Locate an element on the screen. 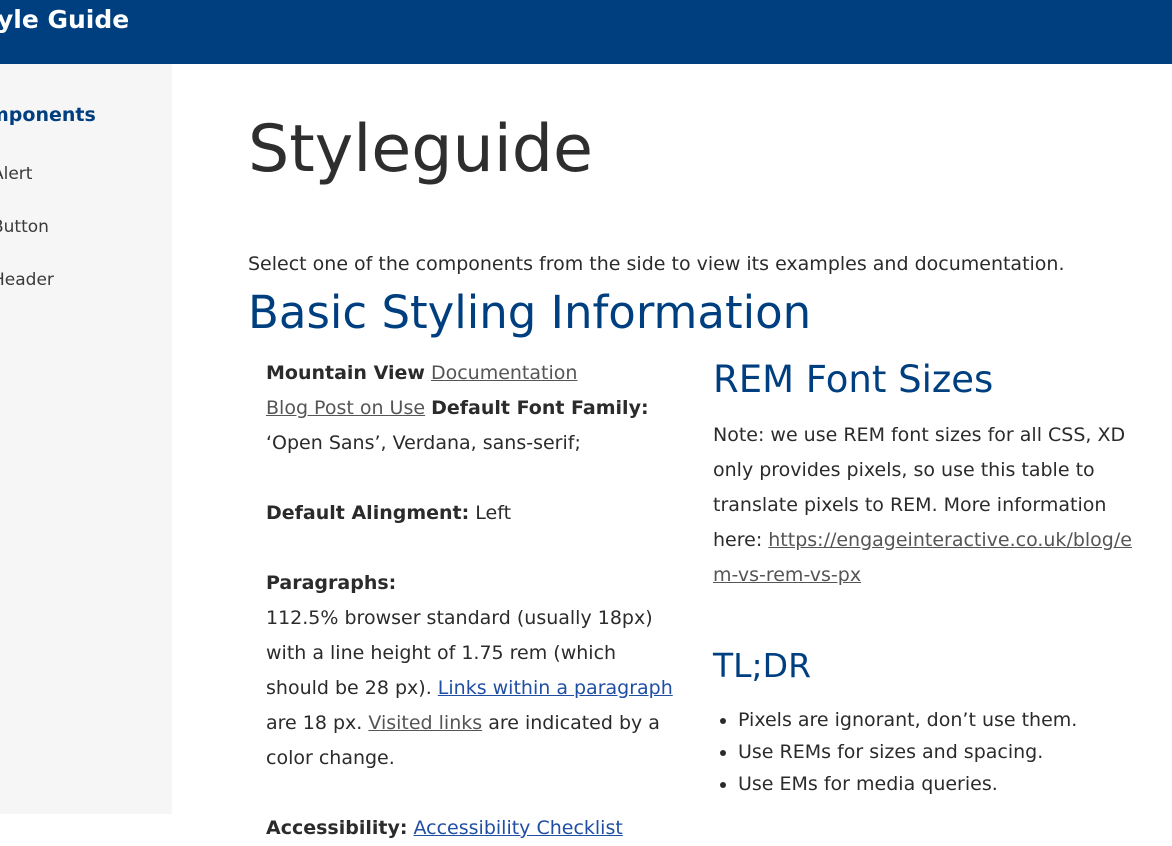 Image resolution: width=1172 pixels, height=846 pixels. links-within-paragraph-link: Links within a paragraph is located at coordinates (555, 688).